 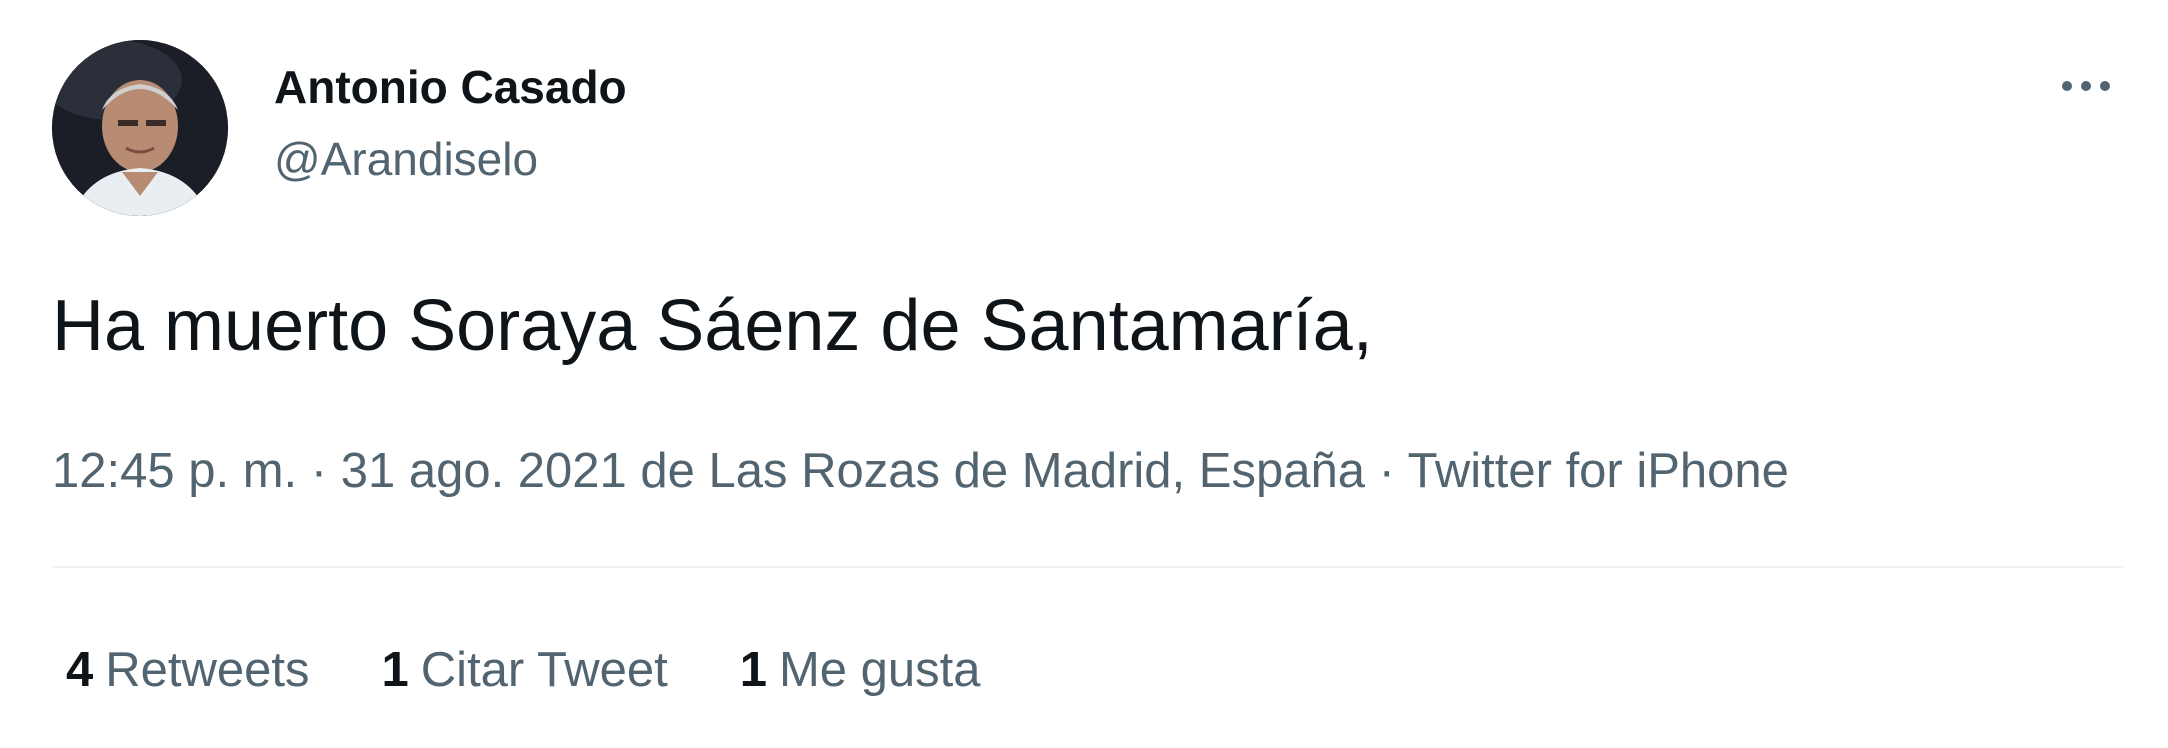 What do you see at coordinates (450, 123) in the screenshot?
I see `author-info: Antonio Casado @Arandiselo` at bounding box center [450, 123].